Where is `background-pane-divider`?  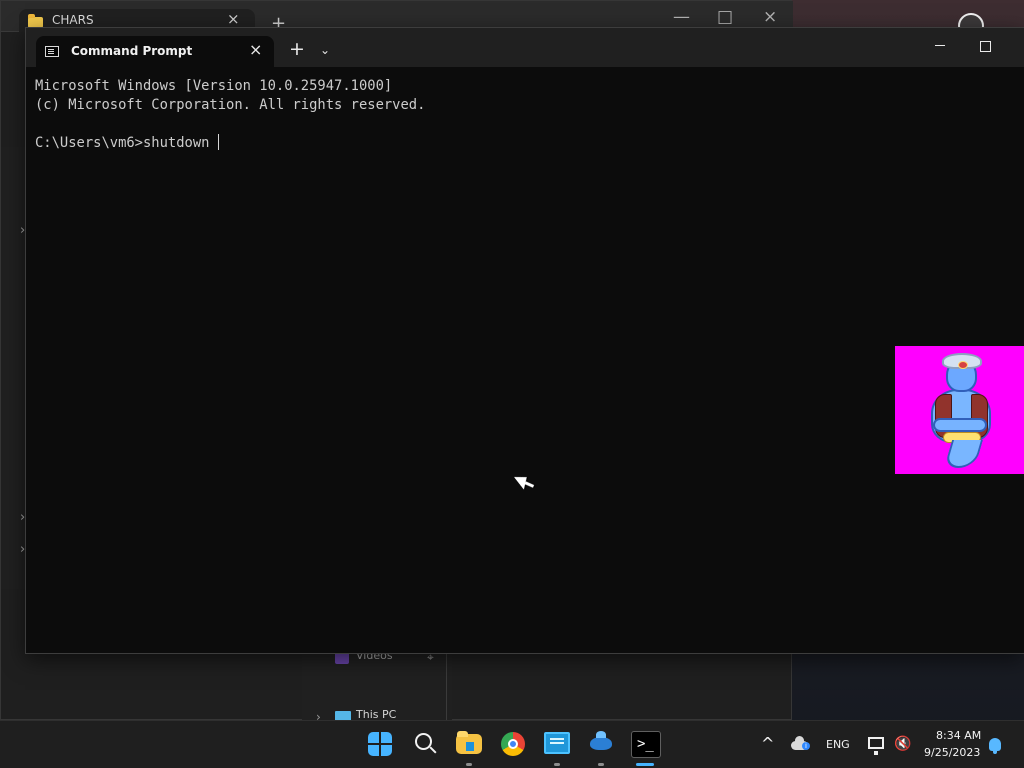
background-pane-divider is located at coordinates (446, 686).